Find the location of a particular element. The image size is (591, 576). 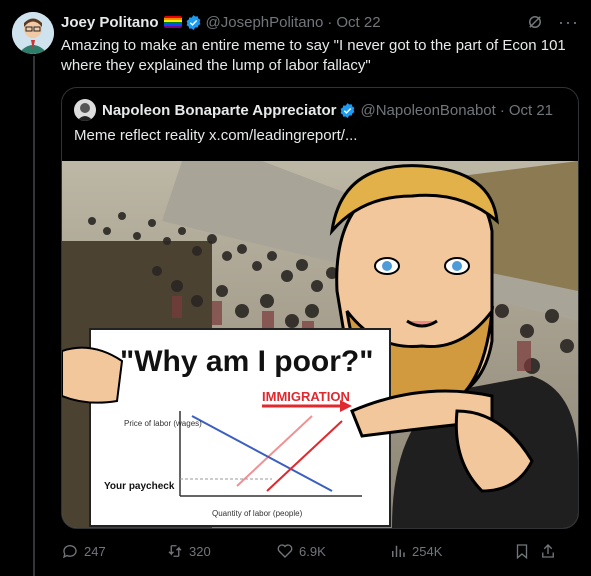

share-icon is located at coordinates (548, 551).